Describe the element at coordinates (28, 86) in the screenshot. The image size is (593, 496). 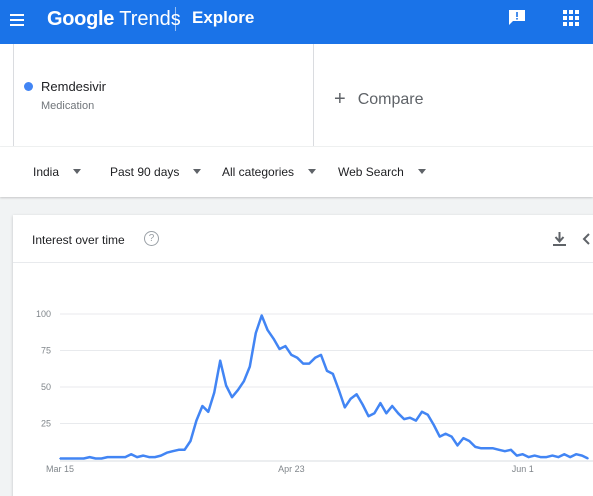
I see `term-color-dot` at that location.